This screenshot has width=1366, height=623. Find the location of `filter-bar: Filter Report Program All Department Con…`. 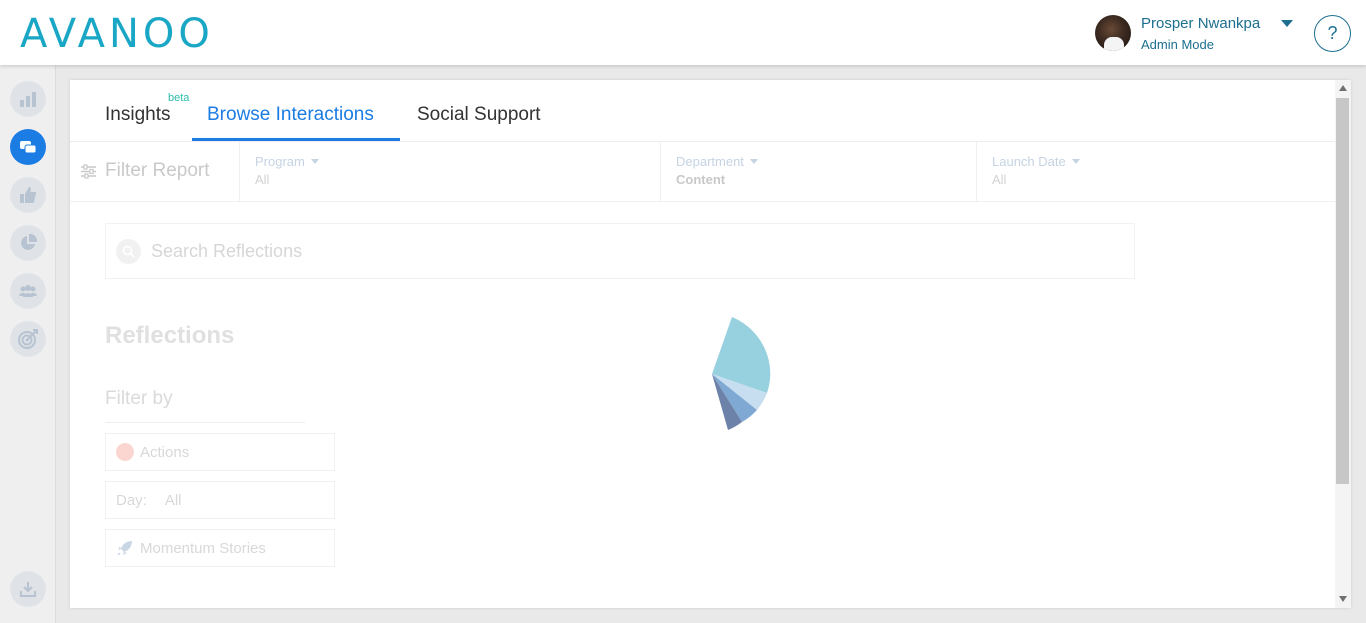

filter-bar: Filter Report Program All Department Con… is located at coordinates (702, 172).